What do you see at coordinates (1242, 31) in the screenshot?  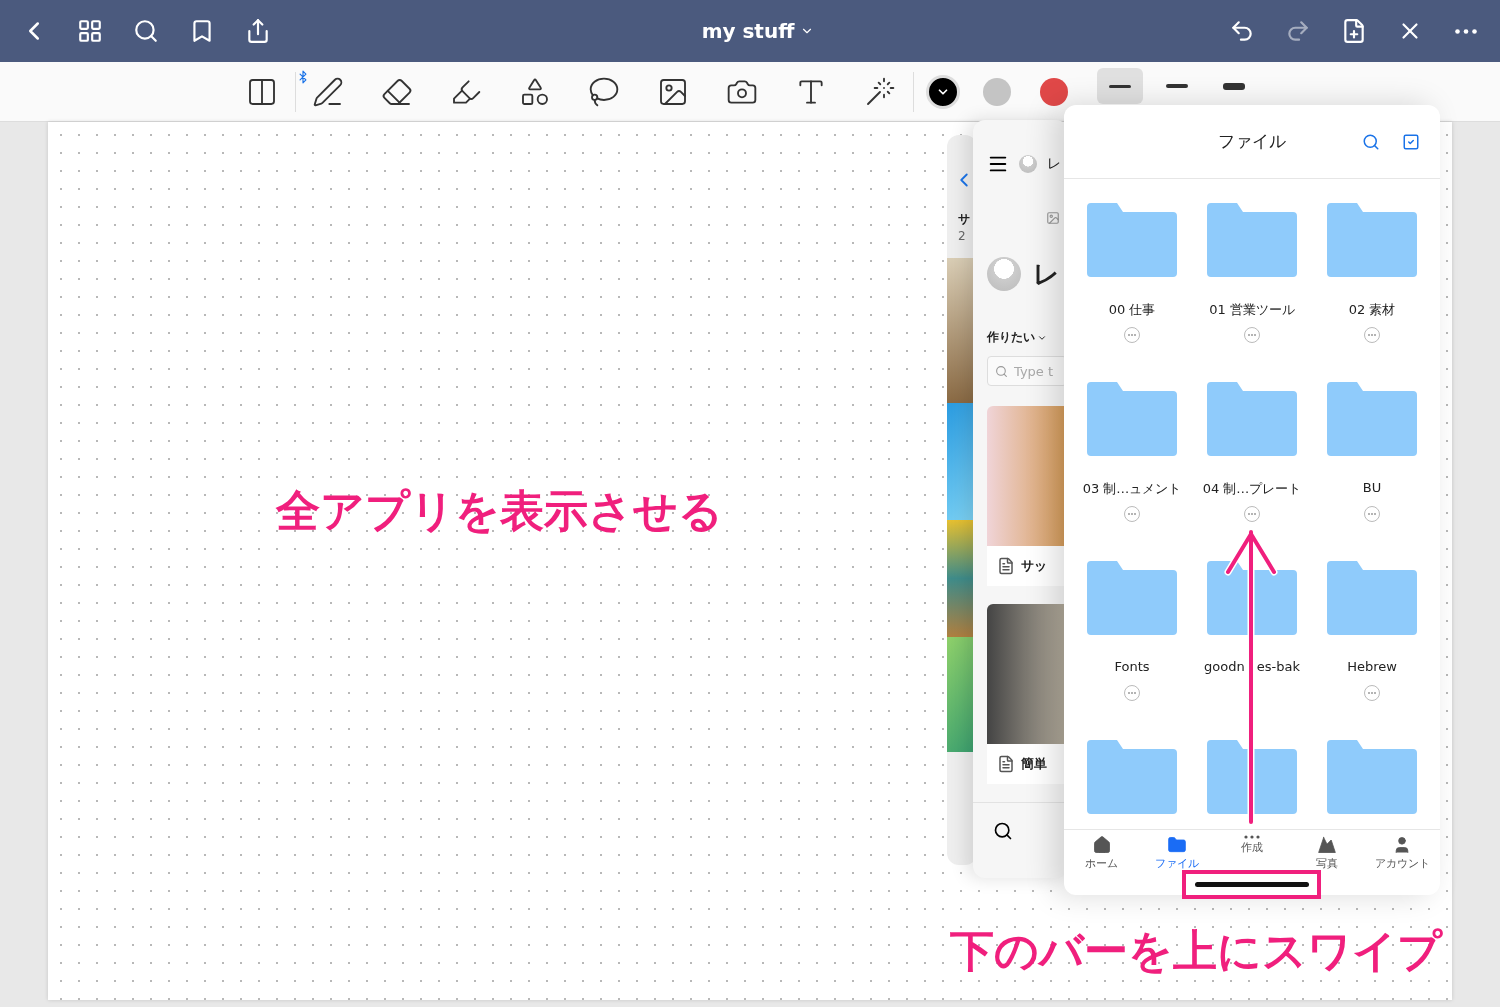 I see `undo-icon` at bounding box center [1242, 31].